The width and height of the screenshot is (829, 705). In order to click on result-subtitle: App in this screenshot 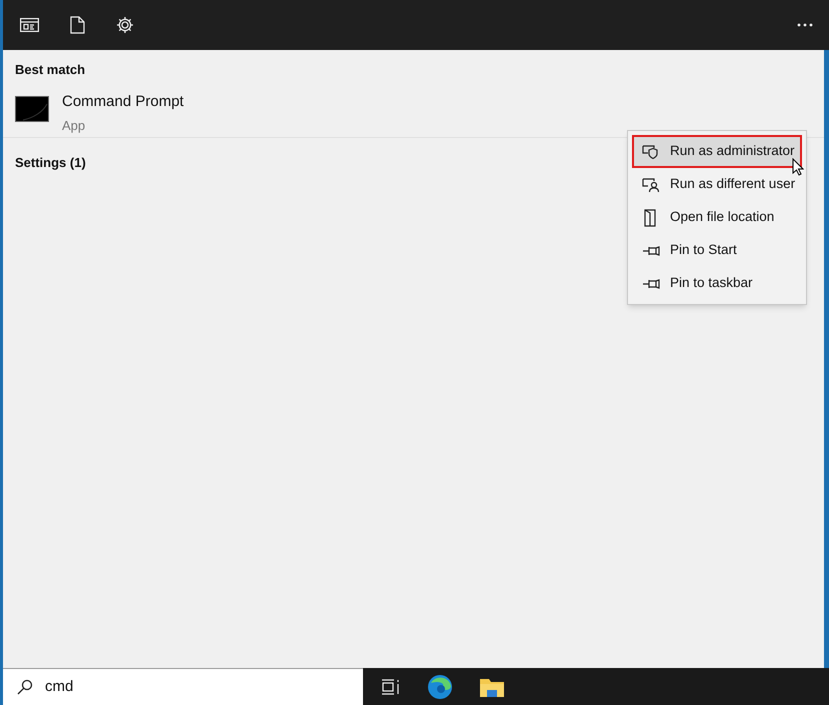, I will do `click(74, 125)`.